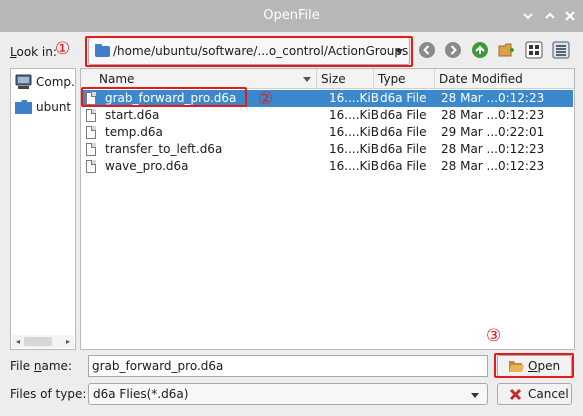  What do you see at coordinates (534, 365) in the screenshot?
I see `open-button-highlight` at bounding box center [534, 365].